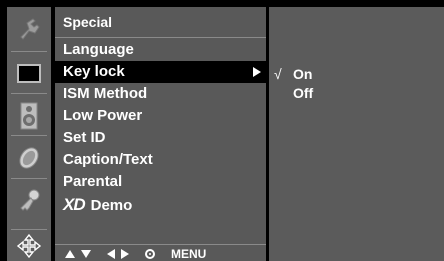 This screenshot has height=261, width=444. Describe the element at coordinates (29, 116) in the screenshot. I see `speaker-icon` at that location.